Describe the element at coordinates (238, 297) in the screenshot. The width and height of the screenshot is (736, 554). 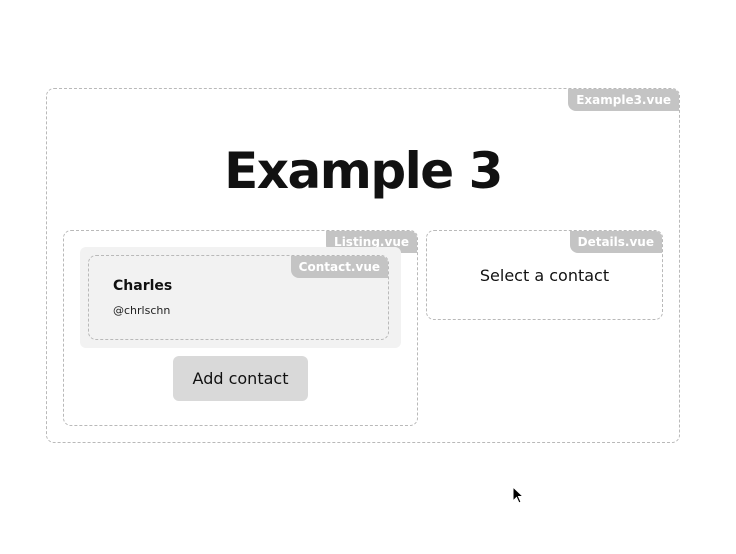
I see `contact-component: Contact.vue Charles @chrlschn` at that location.